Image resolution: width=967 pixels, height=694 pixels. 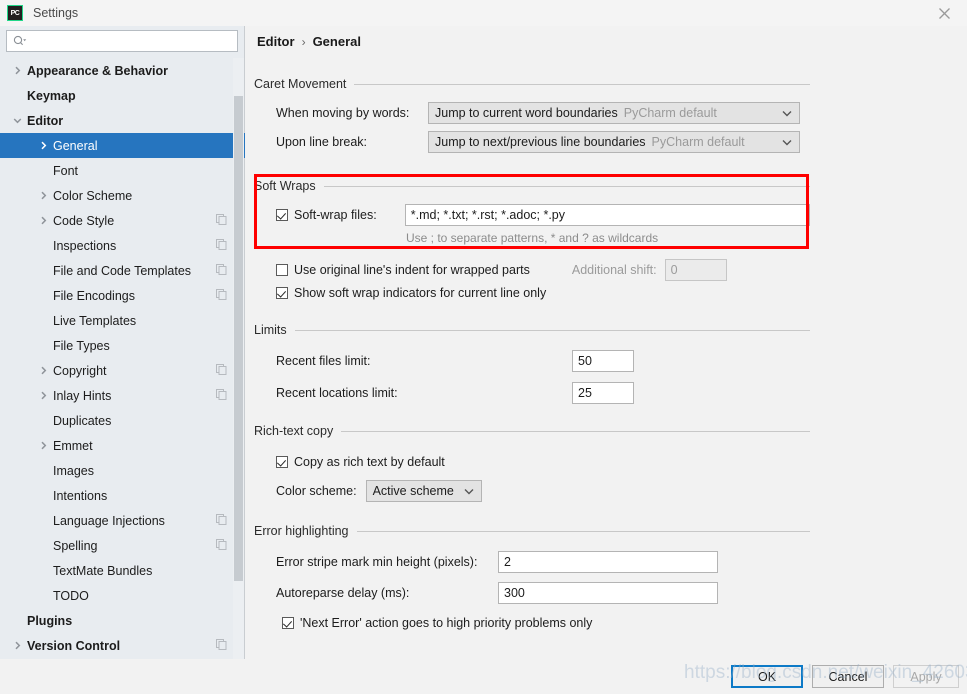 I want to click on sidebar-item-general: General, so click(x=122, y=145).